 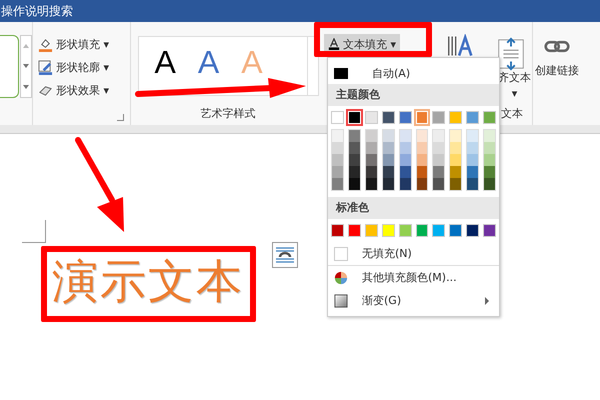 I want to click on align-text-icon, so click(x=511, y=54).